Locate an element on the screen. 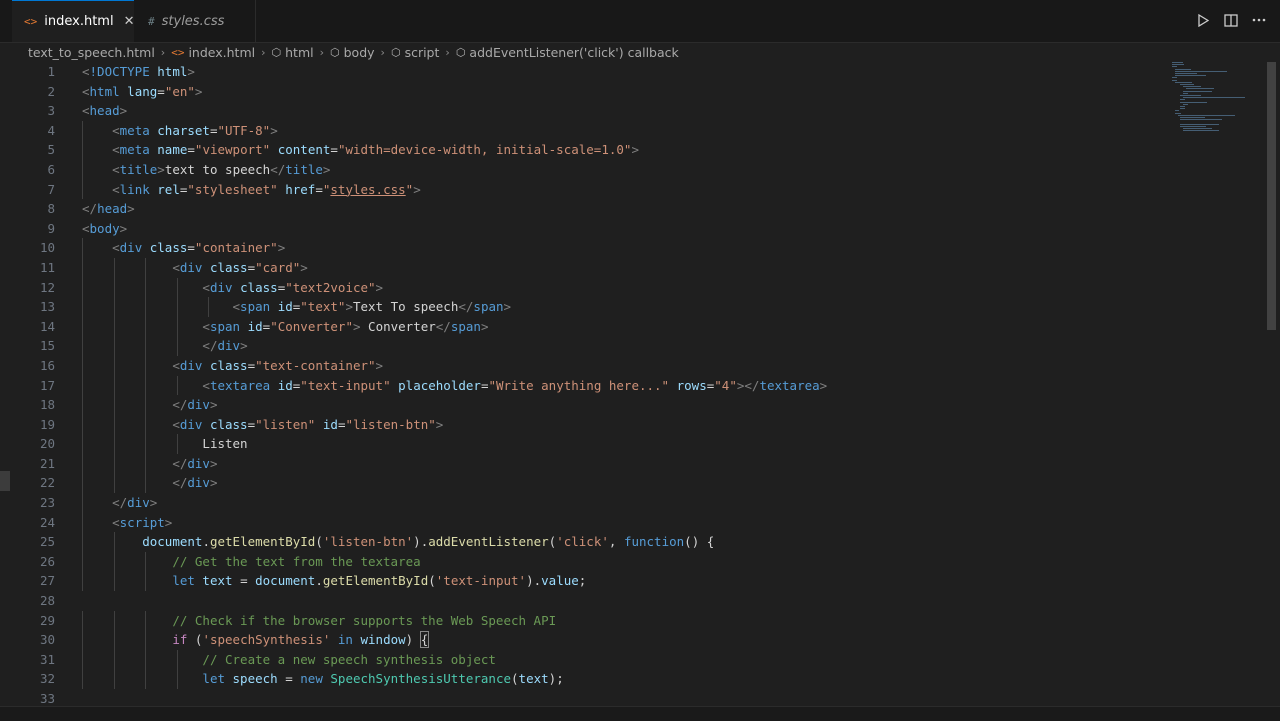  line-number: 22 is located at coordinates (47, 483).